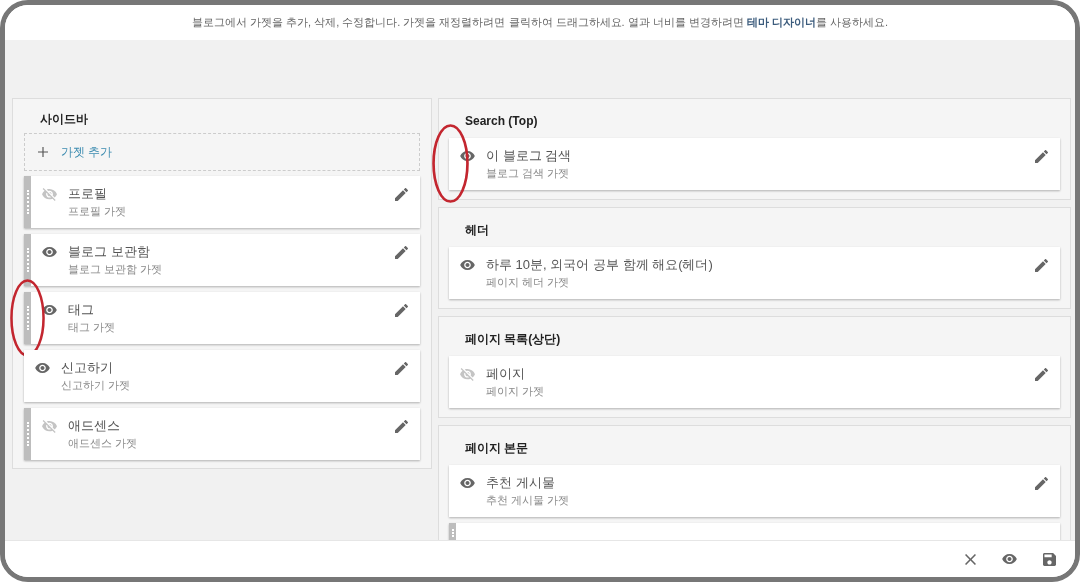  What do you see at coordinates (540, 23) in the screenshot?
I see `instruction-text: 블로그에서 가젯을 추가, 삭제, 수정합니다. 가젯을 재정렬하려면 클릭하여 드래그하세요. 열과 너비를 변경하려면 테마 디자이너를 사용하세요.` at bounding box center [540, 23].